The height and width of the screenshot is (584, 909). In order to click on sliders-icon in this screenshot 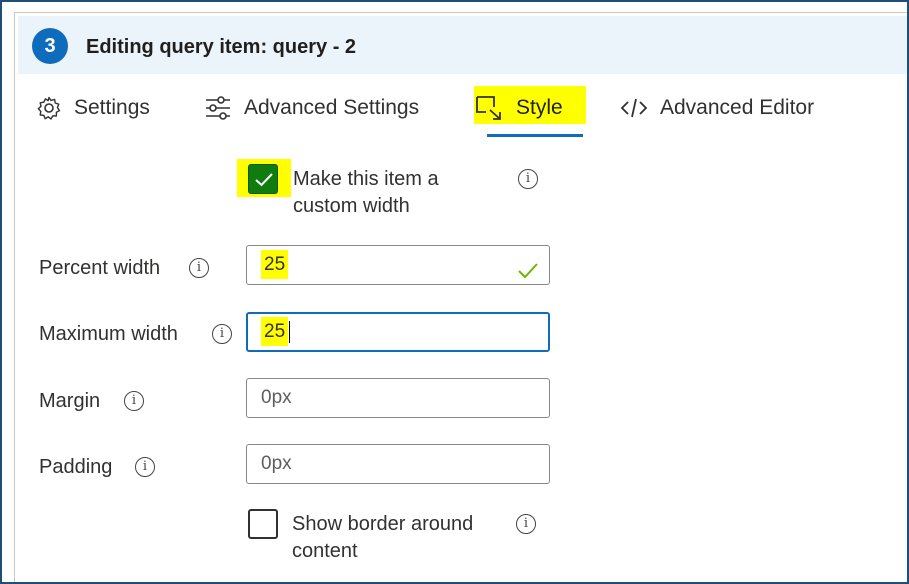, I will do `click(218, 108)`.